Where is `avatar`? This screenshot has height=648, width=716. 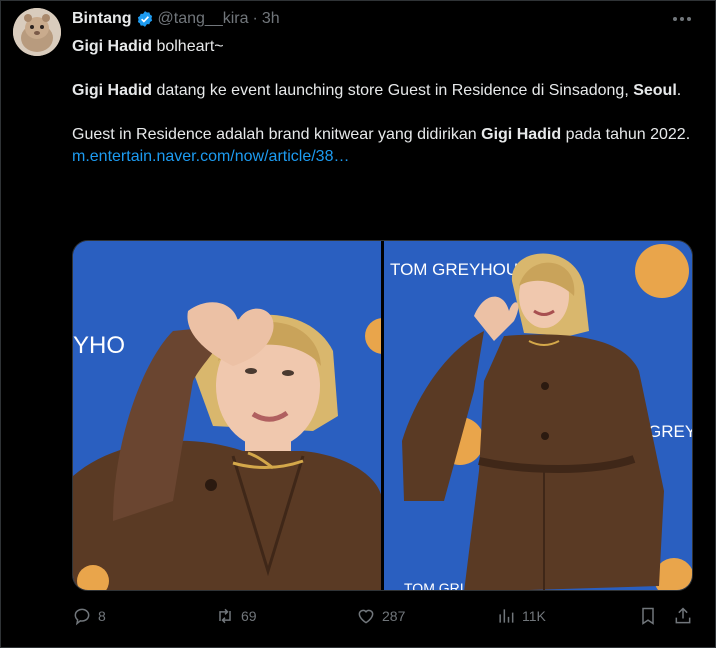
avatar is located at coordinates (37, 32).